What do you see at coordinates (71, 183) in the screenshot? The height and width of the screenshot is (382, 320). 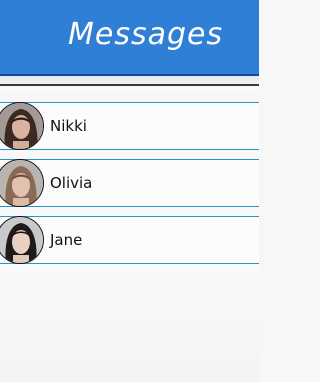 I see `contact-name: Olivia` at bounding box center [71, 183].